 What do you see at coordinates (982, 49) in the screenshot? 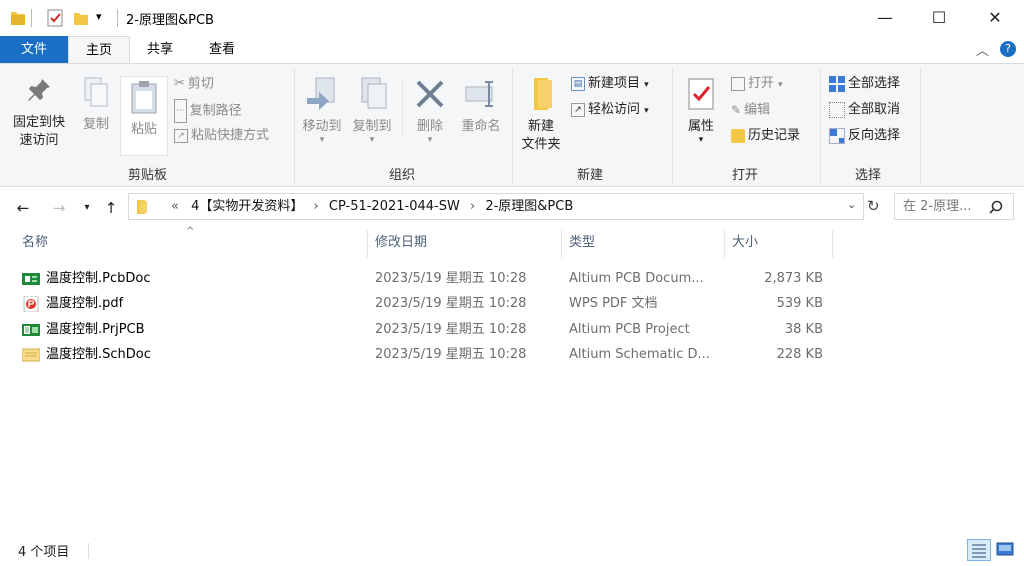
I see `collapse-ribbon-icon: ︿` at bounding box center [982, 49].